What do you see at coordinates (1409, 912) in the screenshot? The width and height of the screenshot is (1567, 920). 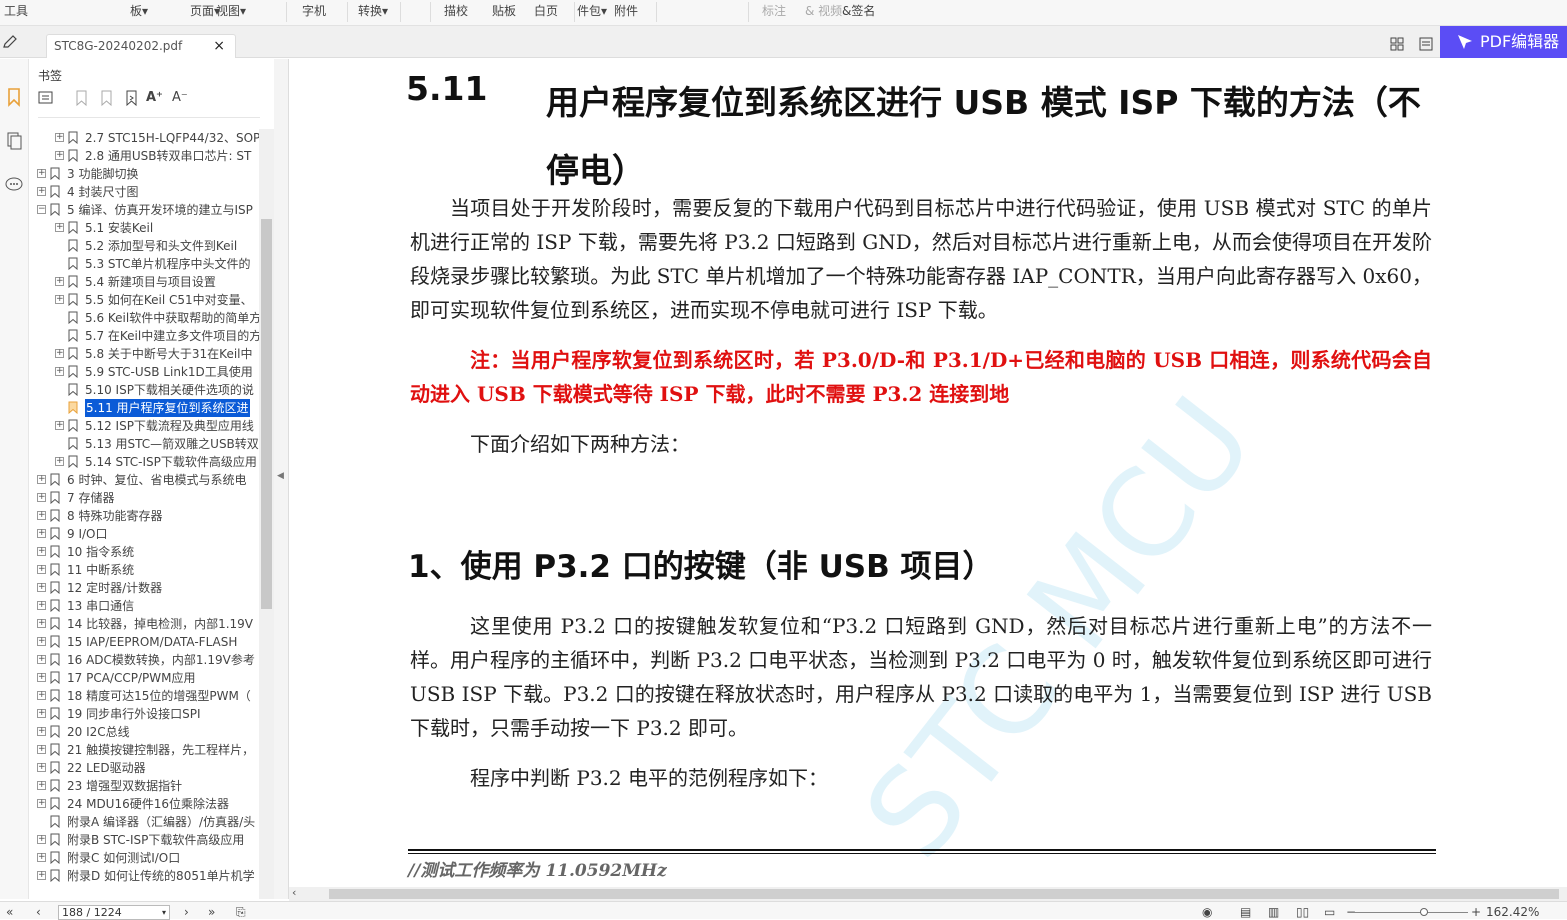 I see `zoom-slider-track` at bounding box center [1409, 912].